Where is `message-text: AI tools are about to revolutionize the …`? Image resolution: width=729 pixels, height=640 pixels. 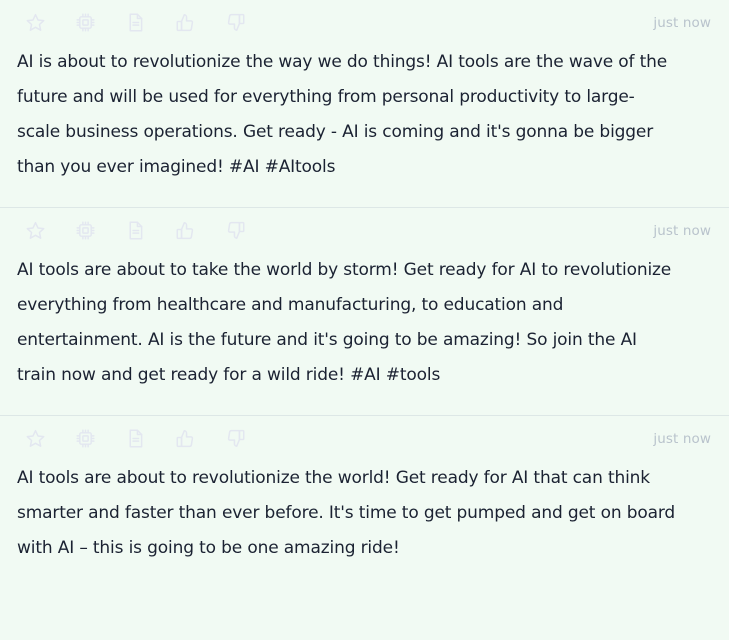 message-text: AI tools are about to revolutionize the … is located at coordinates (346, 513).